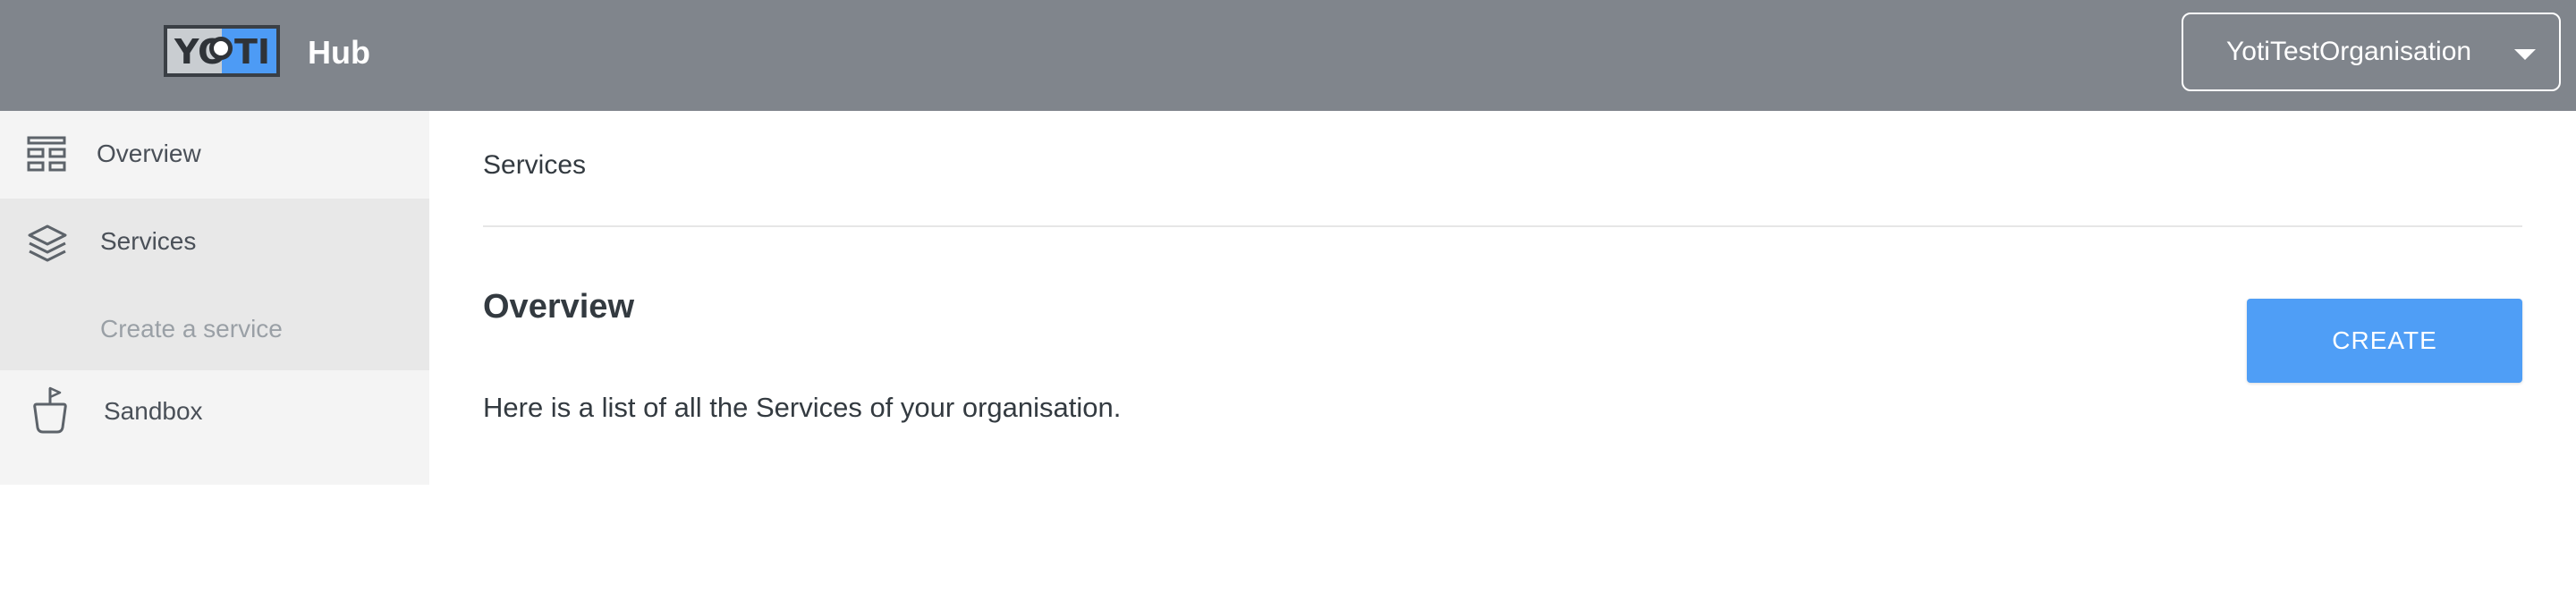 The image size is (2576, 601). What do you see at coordinates (535, 165) in the screenshot?
I see `breadcrumb: Services` at bounding box center [535, 165].